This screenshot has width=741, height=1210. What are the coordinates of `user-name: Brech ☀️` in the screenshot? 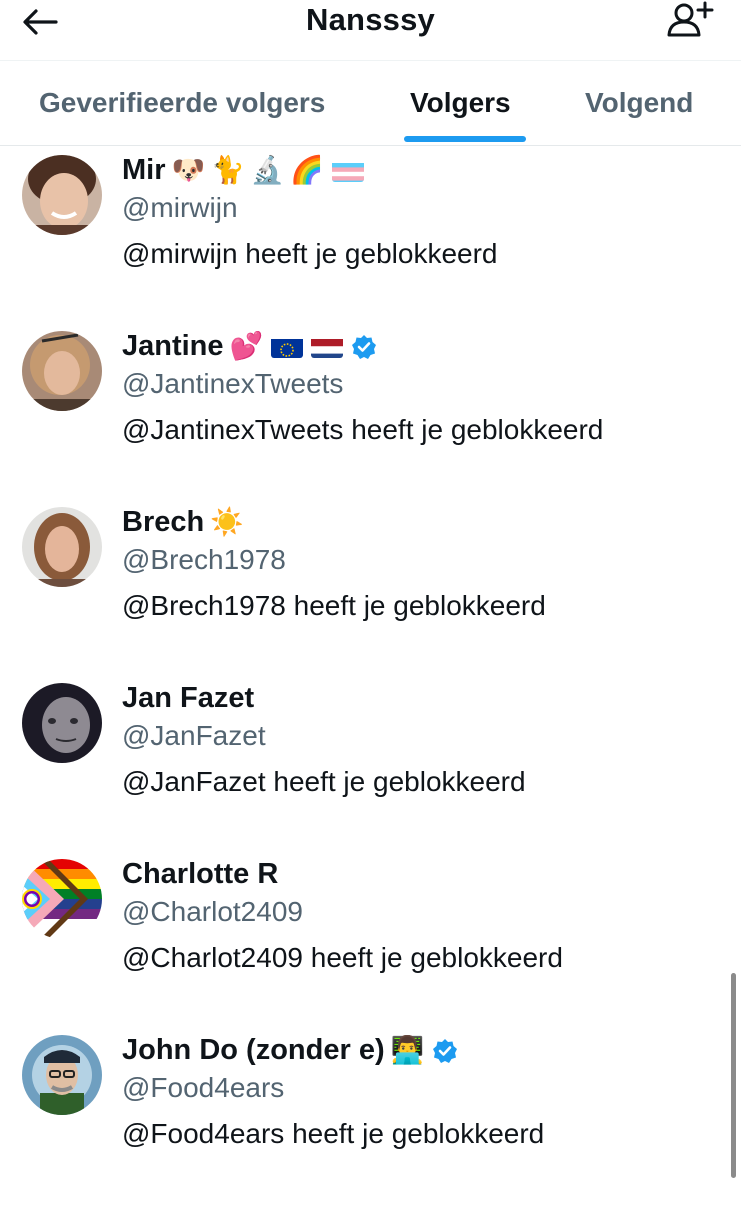 It's located at (183, 522).